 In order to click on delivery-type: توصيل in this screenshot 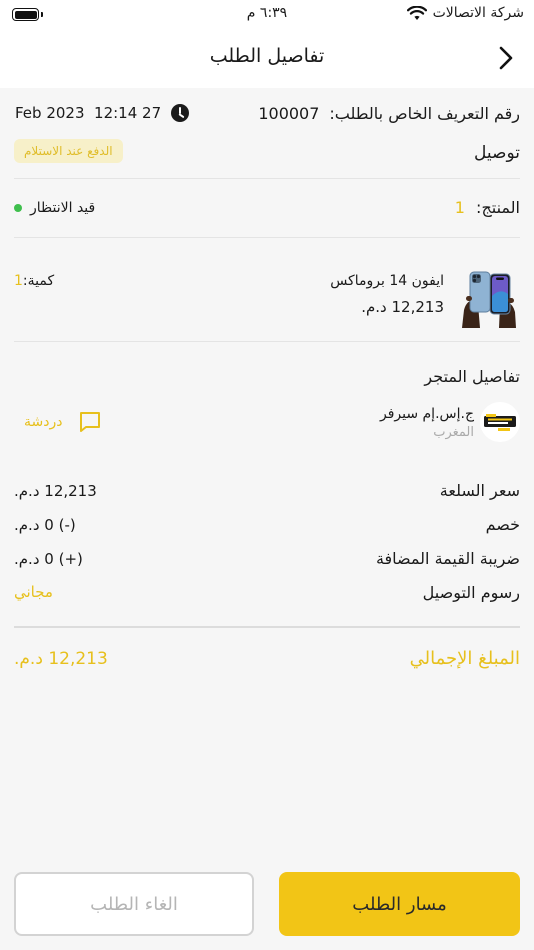, I will do `click(497, 153)`.